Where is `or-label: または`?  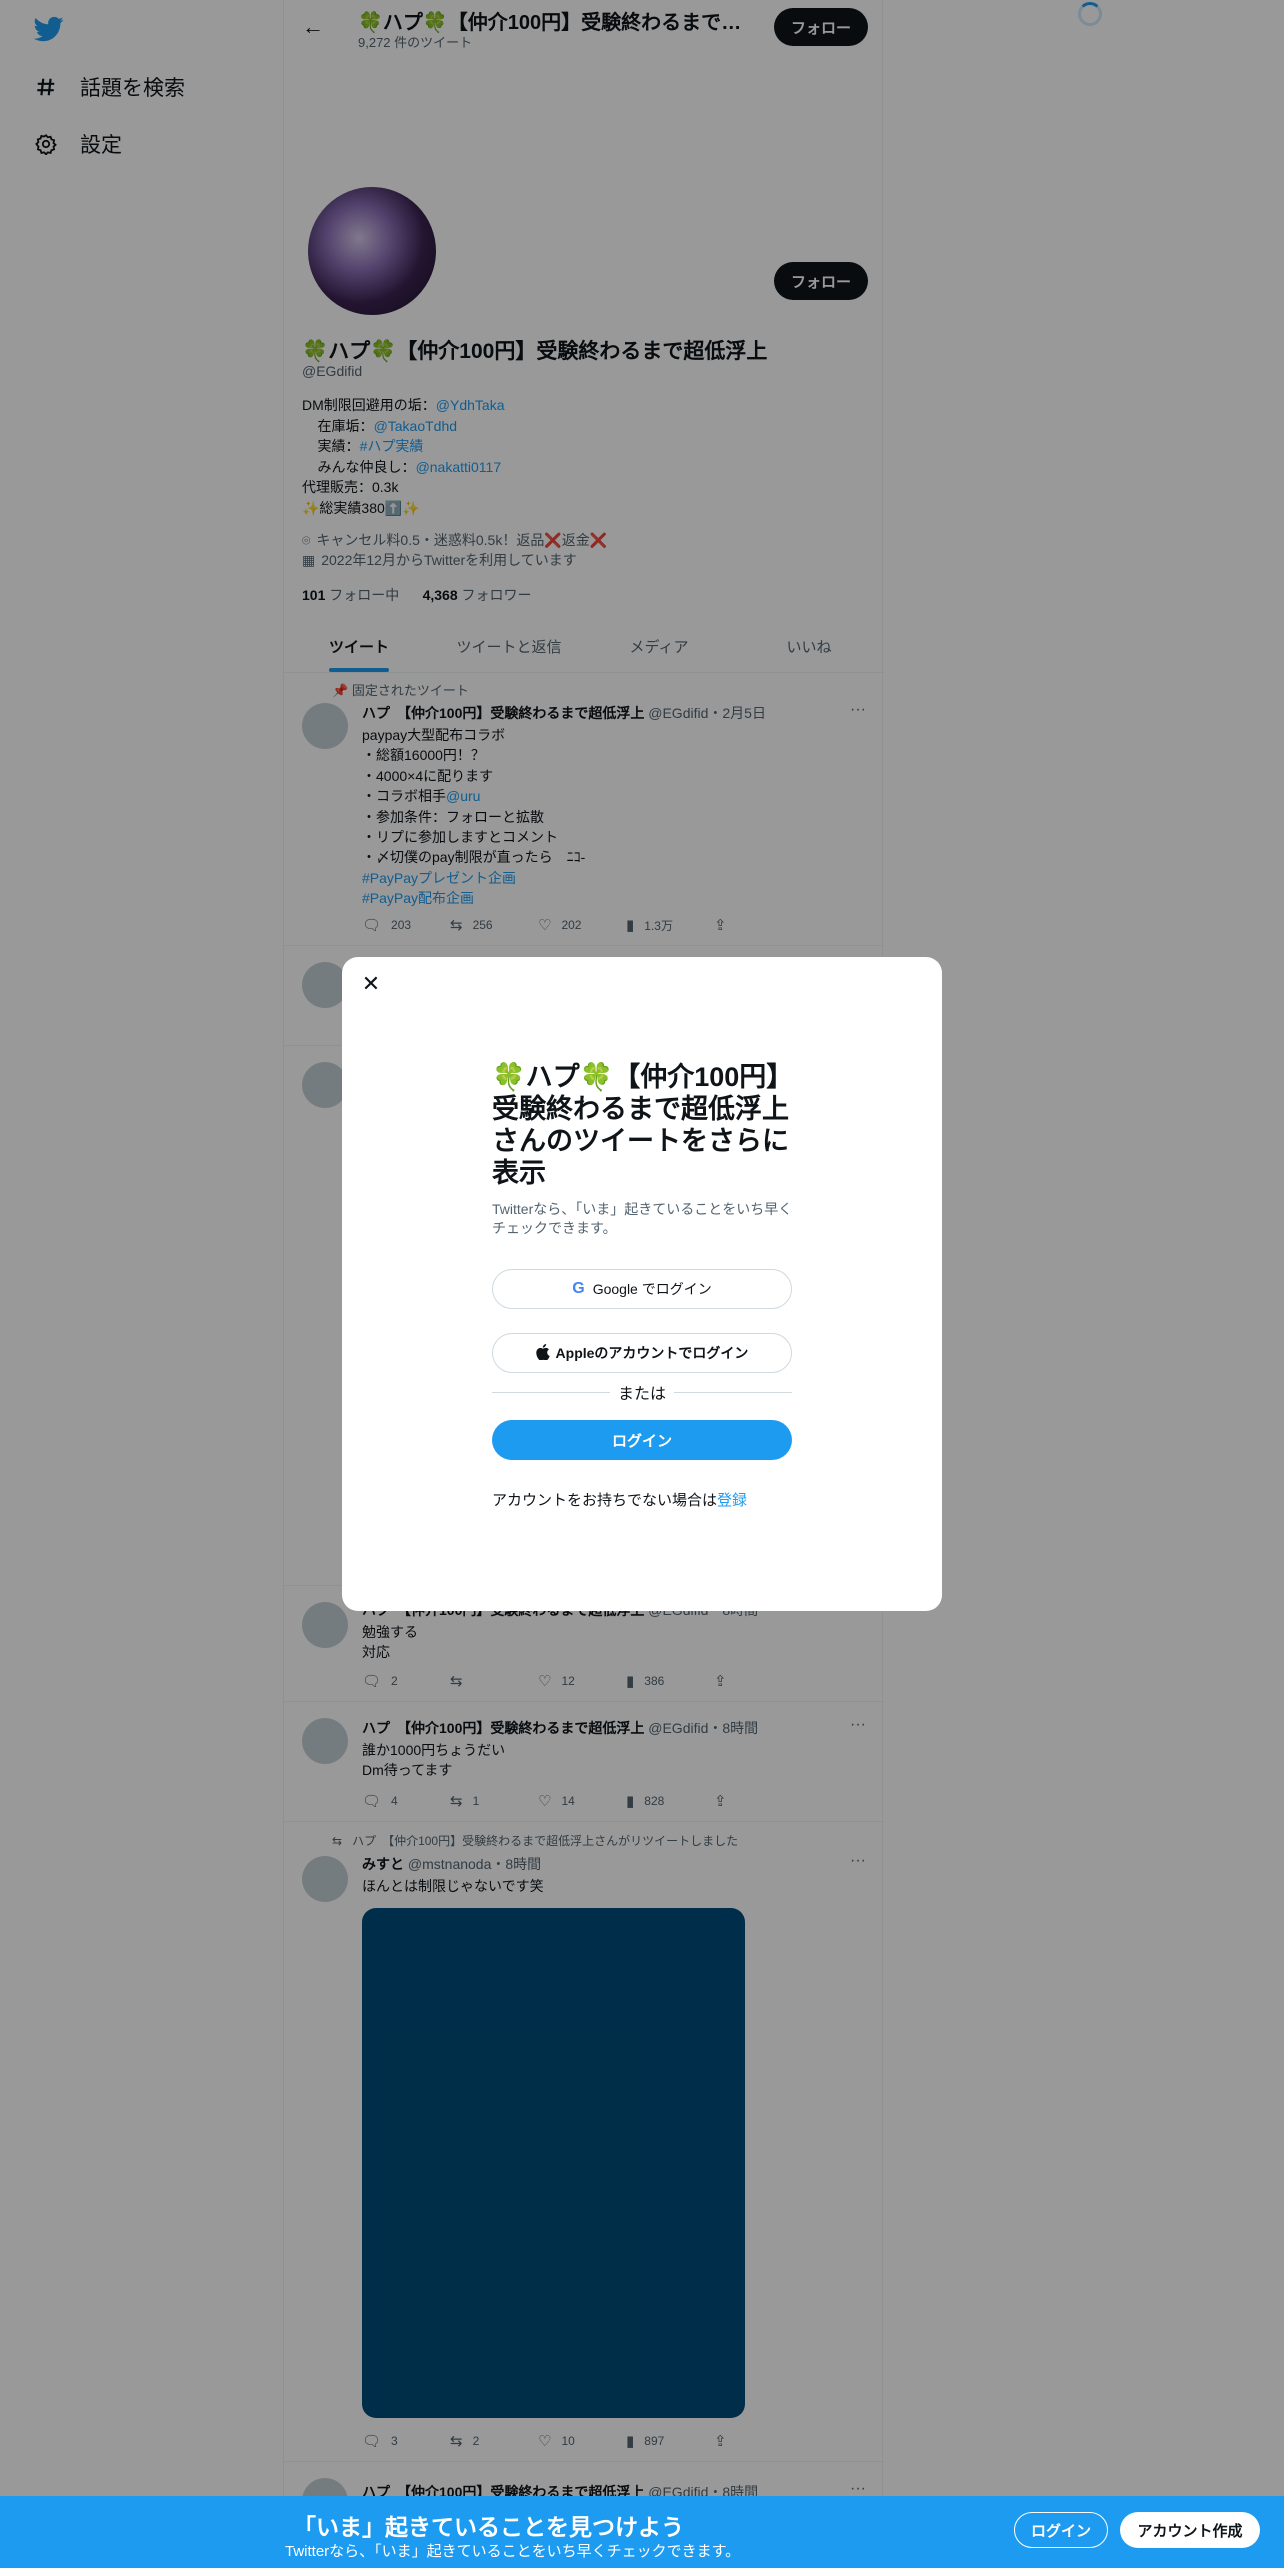
or-label: または is located at coordinates (642, 1394).